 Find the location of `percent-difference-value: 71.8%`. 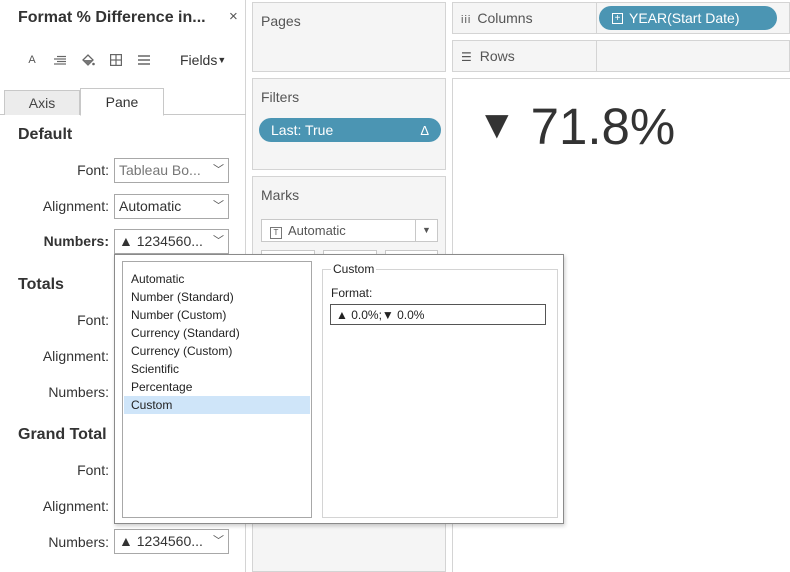

percent-difference-value: 71.8% is located at coordinates (603, 126).